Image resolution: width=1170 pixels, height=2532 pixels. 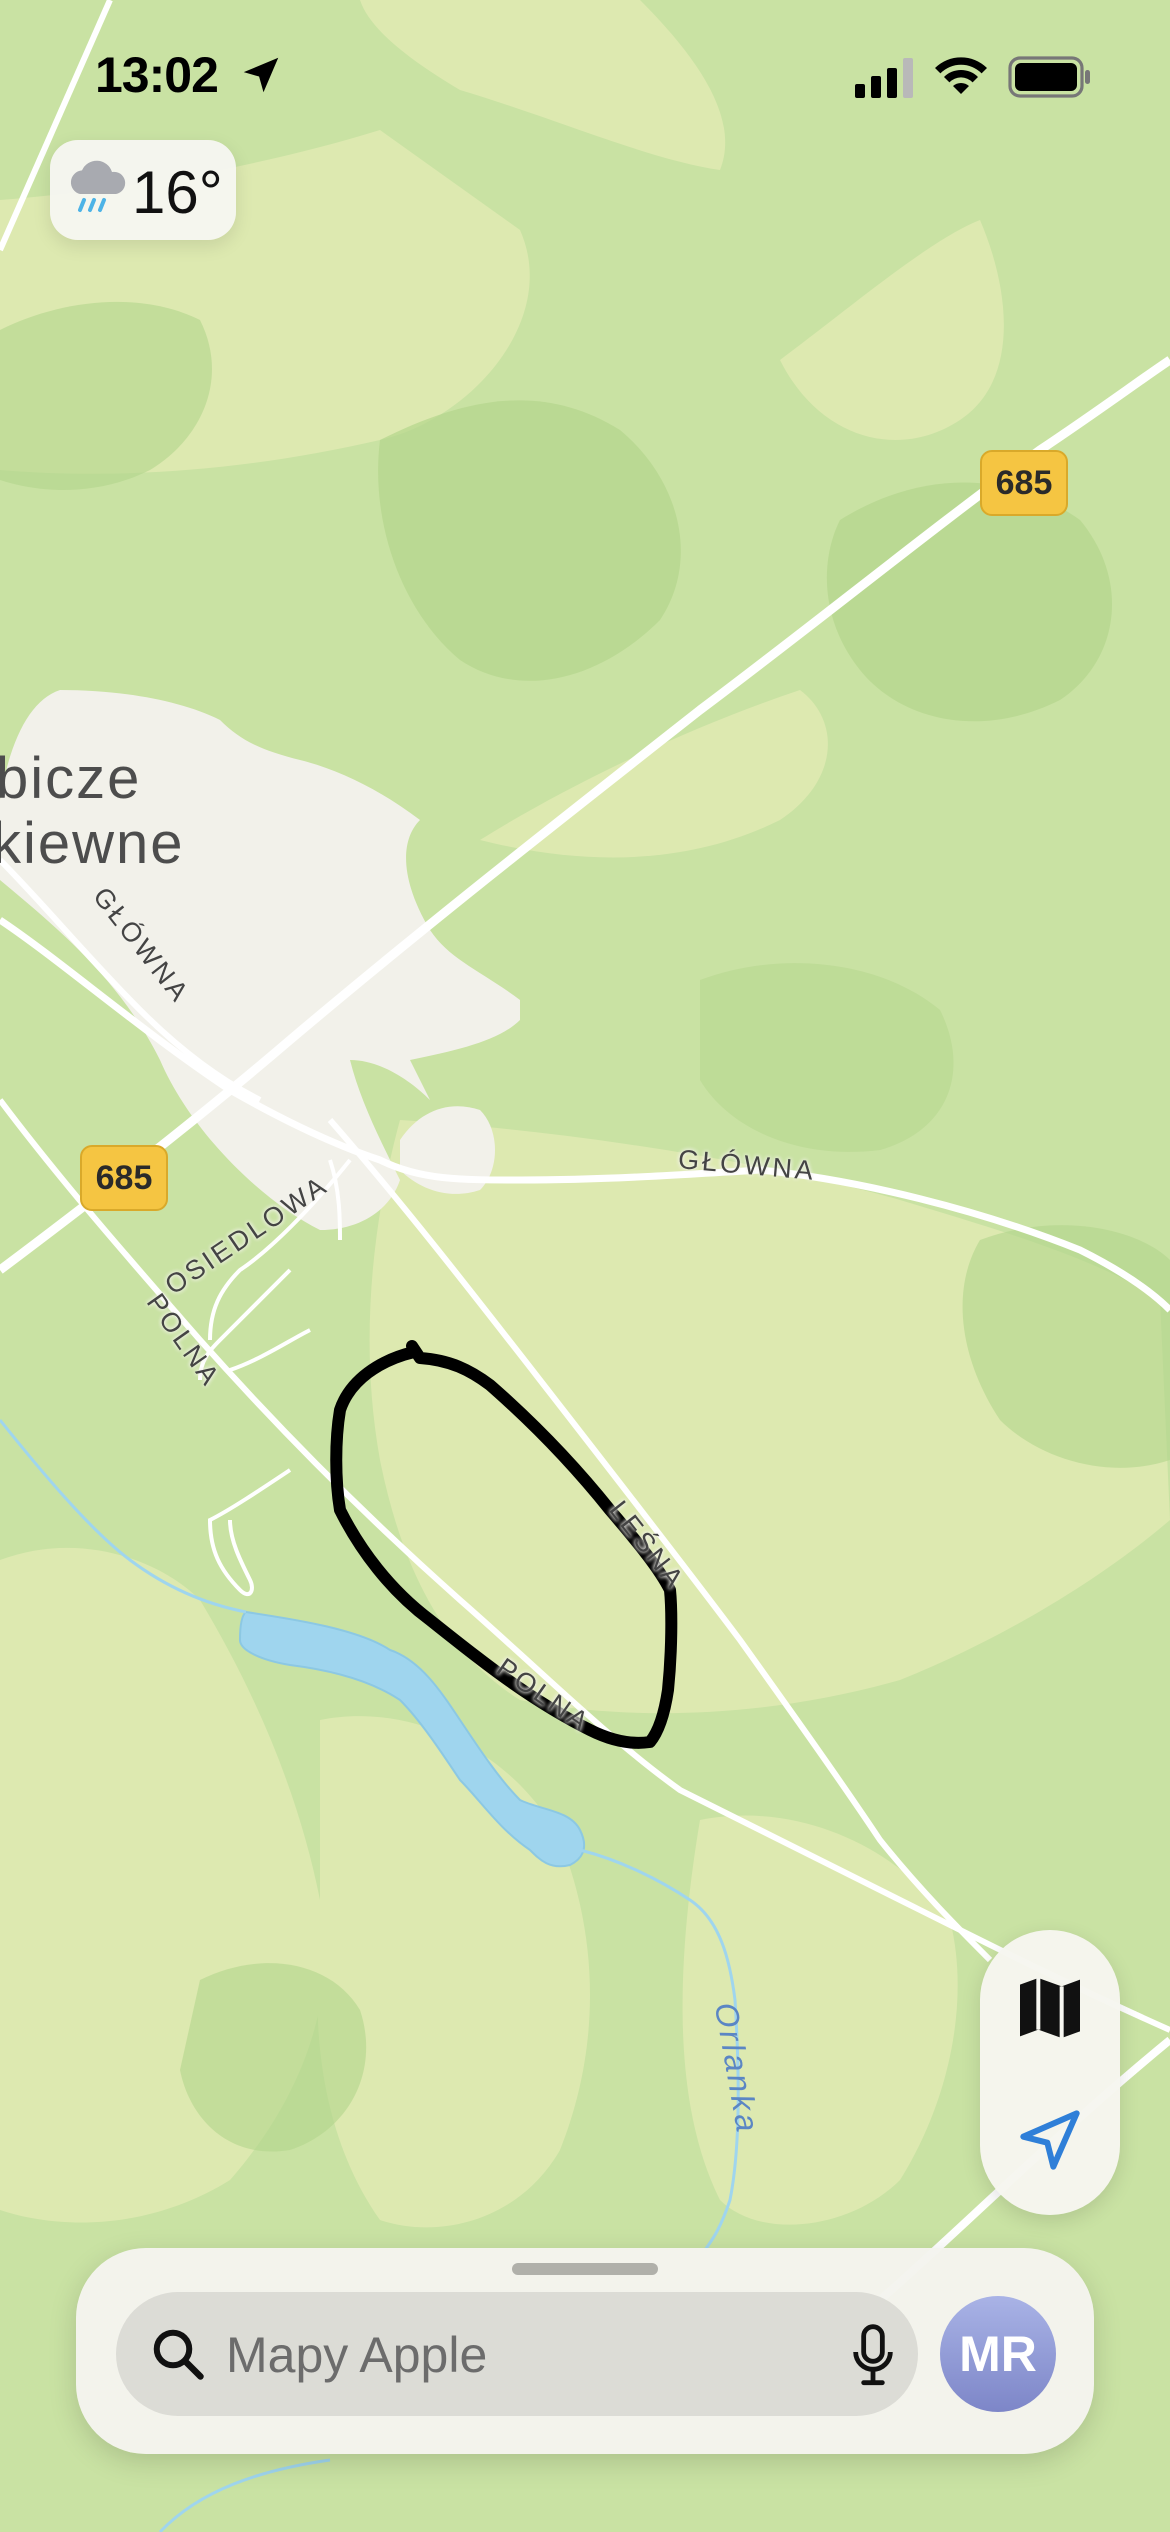 What do you see at coordinates (178, 2354) in the screenshot?
I see `magnifying-glass-icon` at bounding box center [178, 2354].